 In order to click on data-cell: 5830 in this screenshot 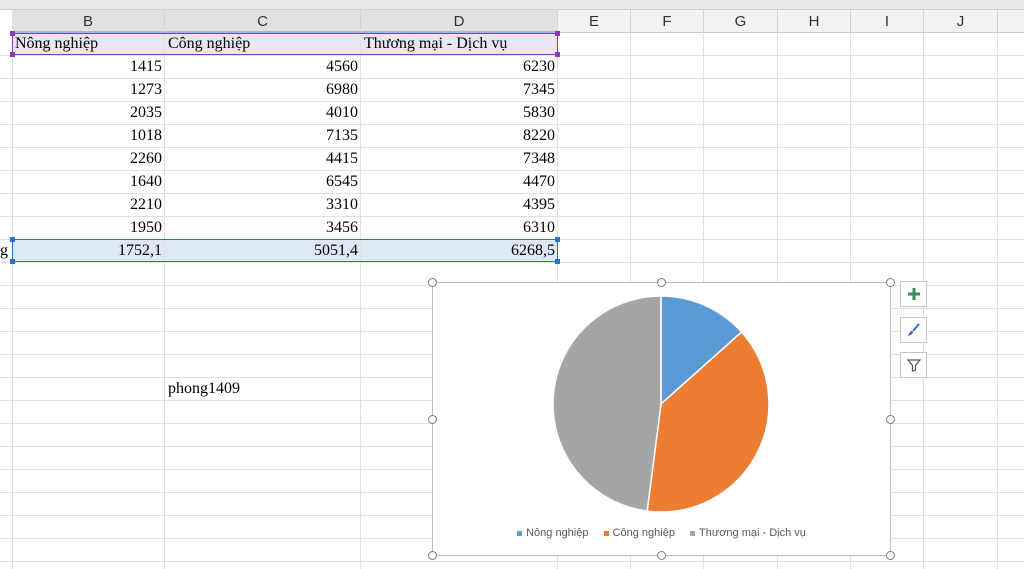, I will do `click(459, 113)`.